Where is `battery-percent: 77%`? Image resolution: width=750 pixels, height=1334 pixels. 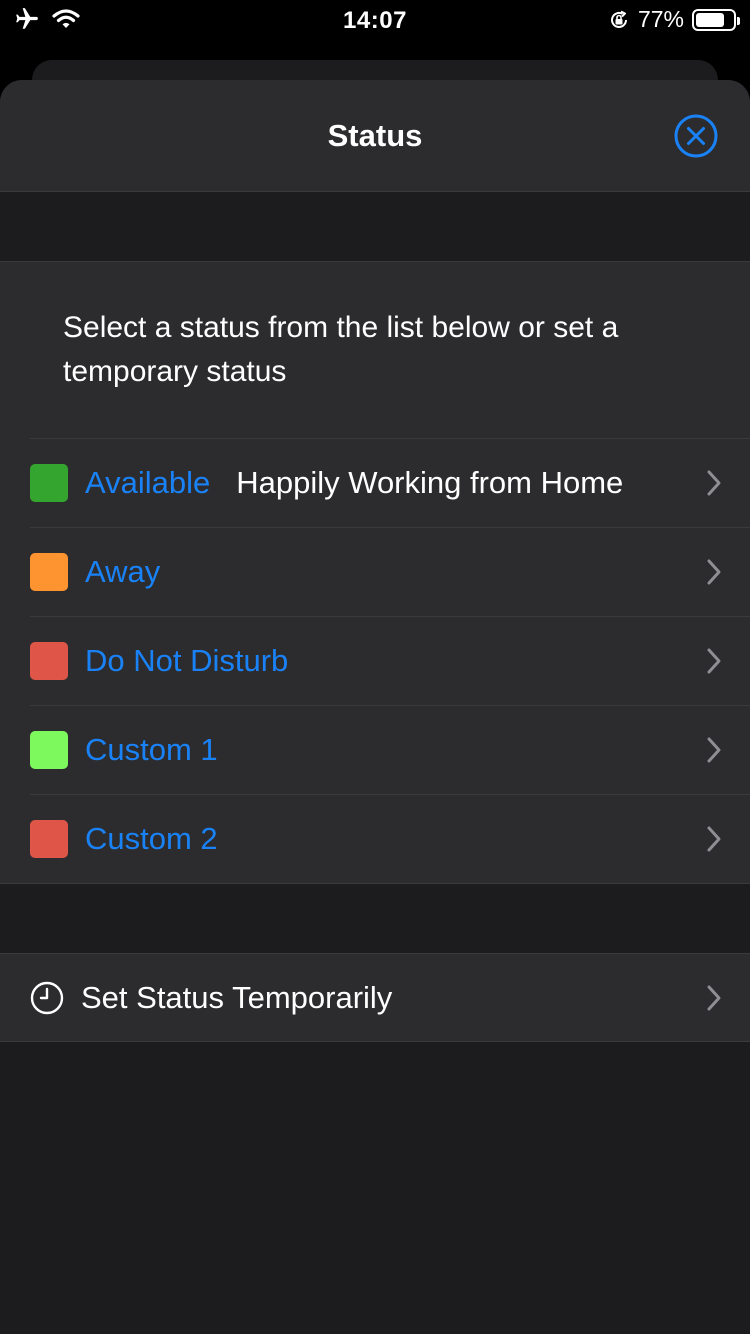 battery-percent: 77% is located at coordinates (660, 19).